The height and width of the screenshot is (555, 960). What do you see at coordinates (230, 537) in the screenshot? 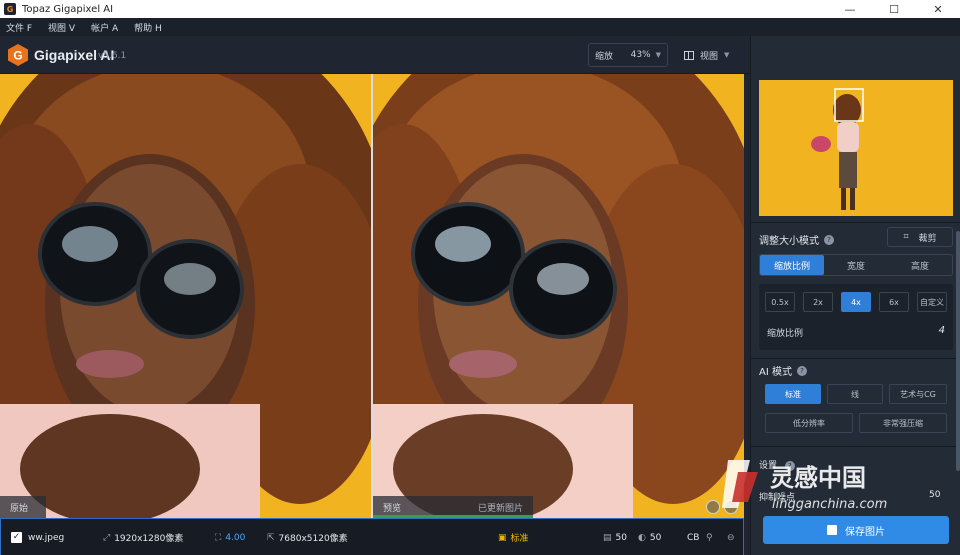
I see `scale-factor: ⛶ 4.00` at bounding box center [230, 537].